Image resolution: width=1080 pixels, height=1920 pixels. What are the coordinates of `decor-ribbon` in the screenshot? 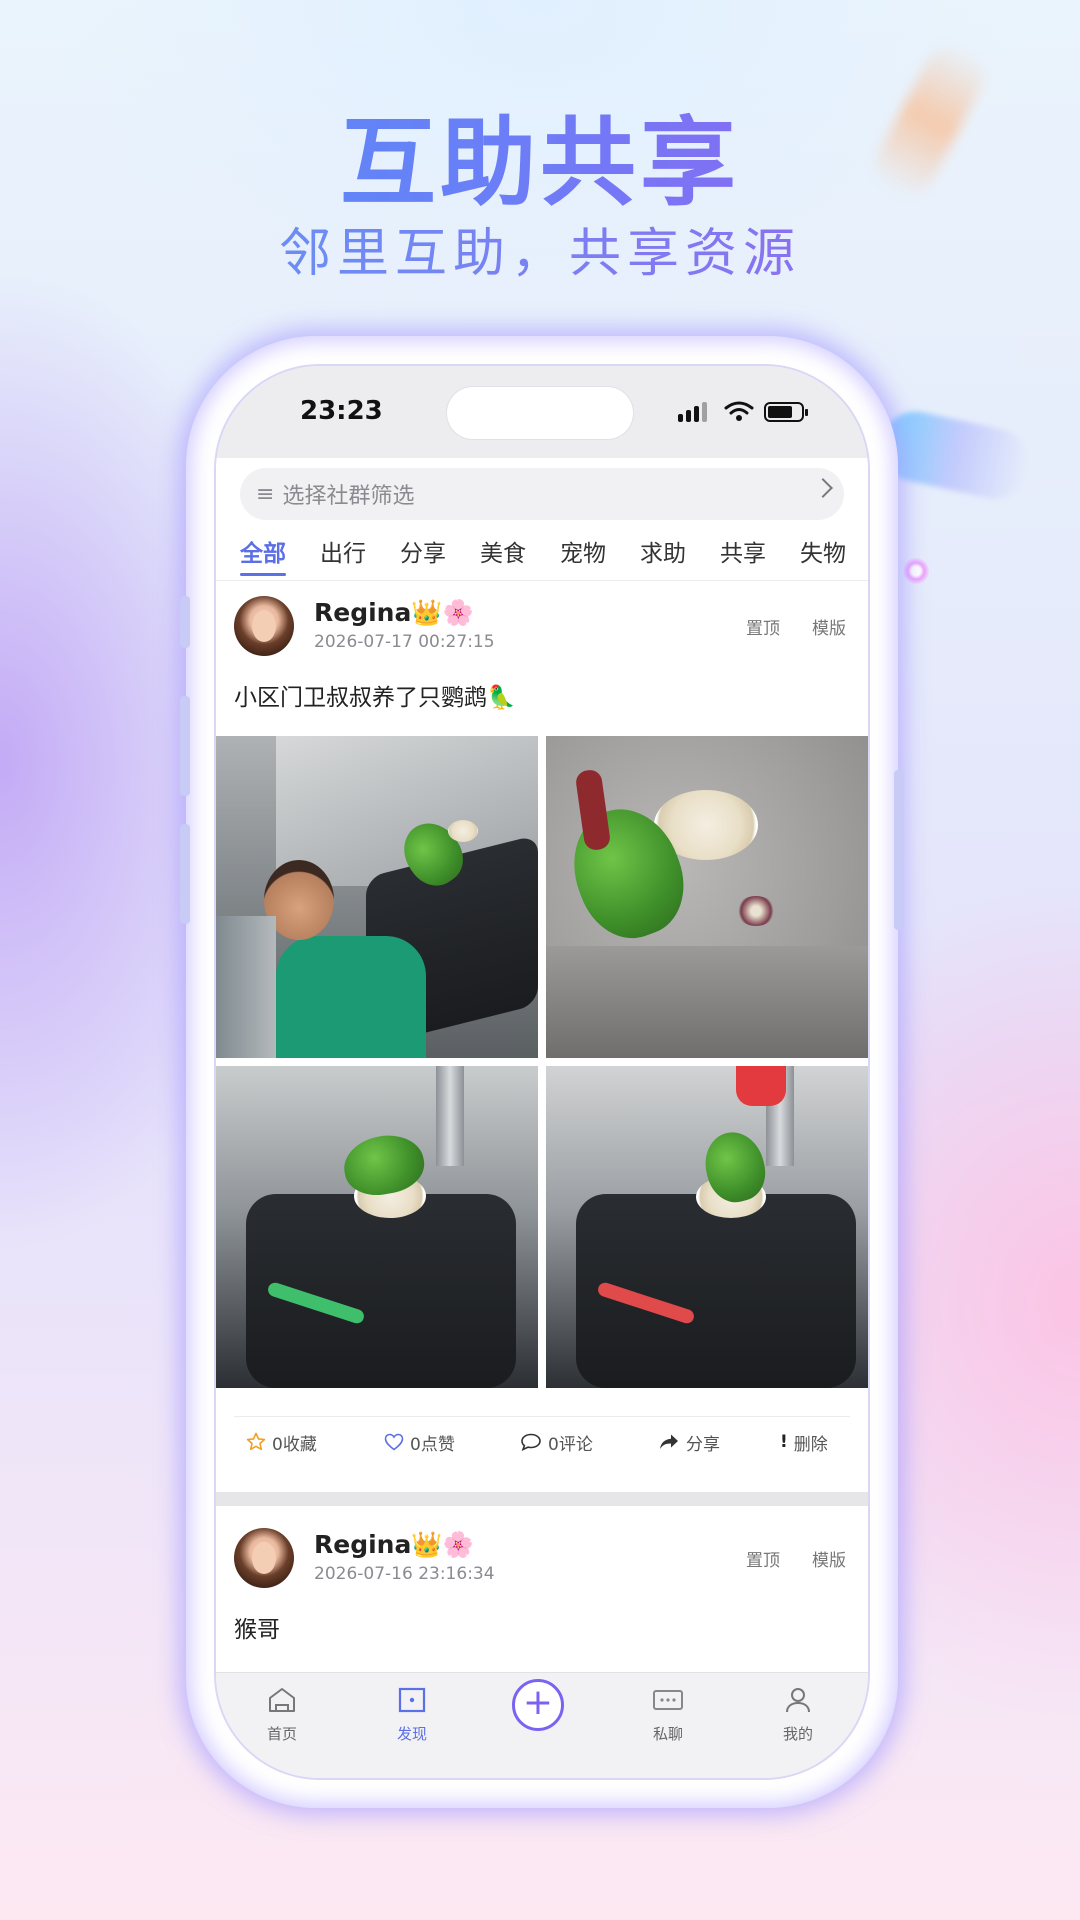 It's located at (955, 455).